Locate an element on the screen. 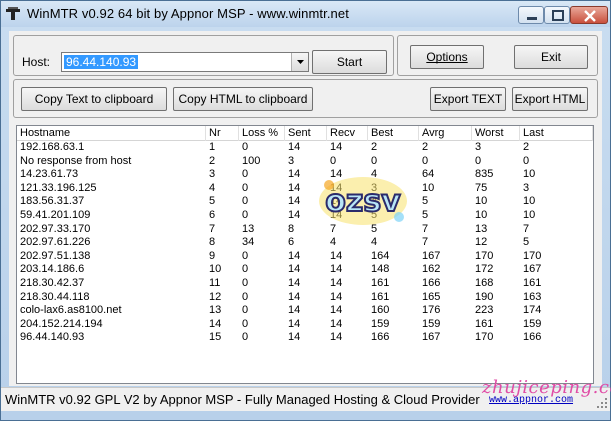  cell-hostname: 59.41.201.109 is located at coordinates (55, 215).